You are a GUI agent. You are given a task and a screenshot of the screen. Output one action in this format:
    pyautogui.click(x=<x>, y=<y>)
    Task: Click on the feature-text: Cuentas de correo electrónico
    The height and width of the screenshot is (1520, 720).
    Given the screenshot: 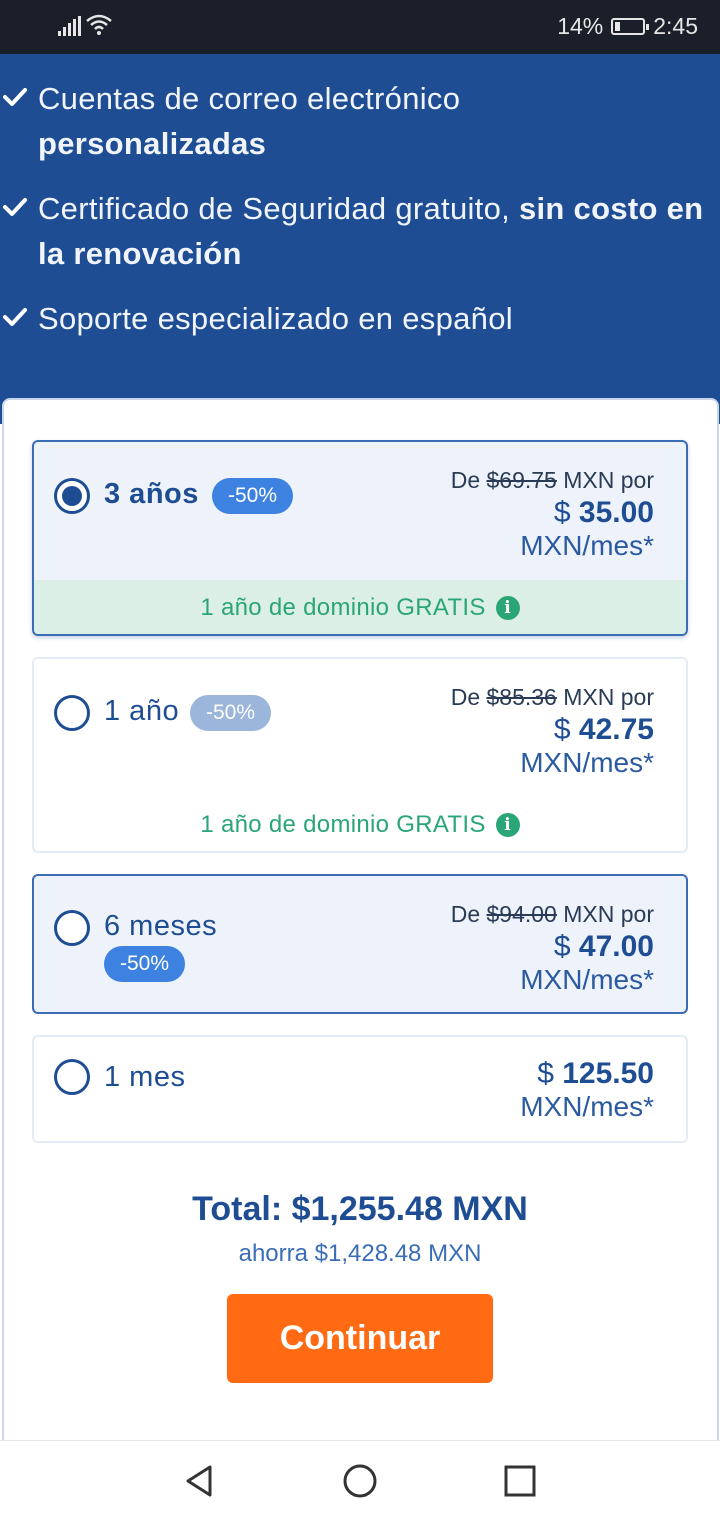 What is the action you would take?
    pyautogui.click(x=249, y=98)
    